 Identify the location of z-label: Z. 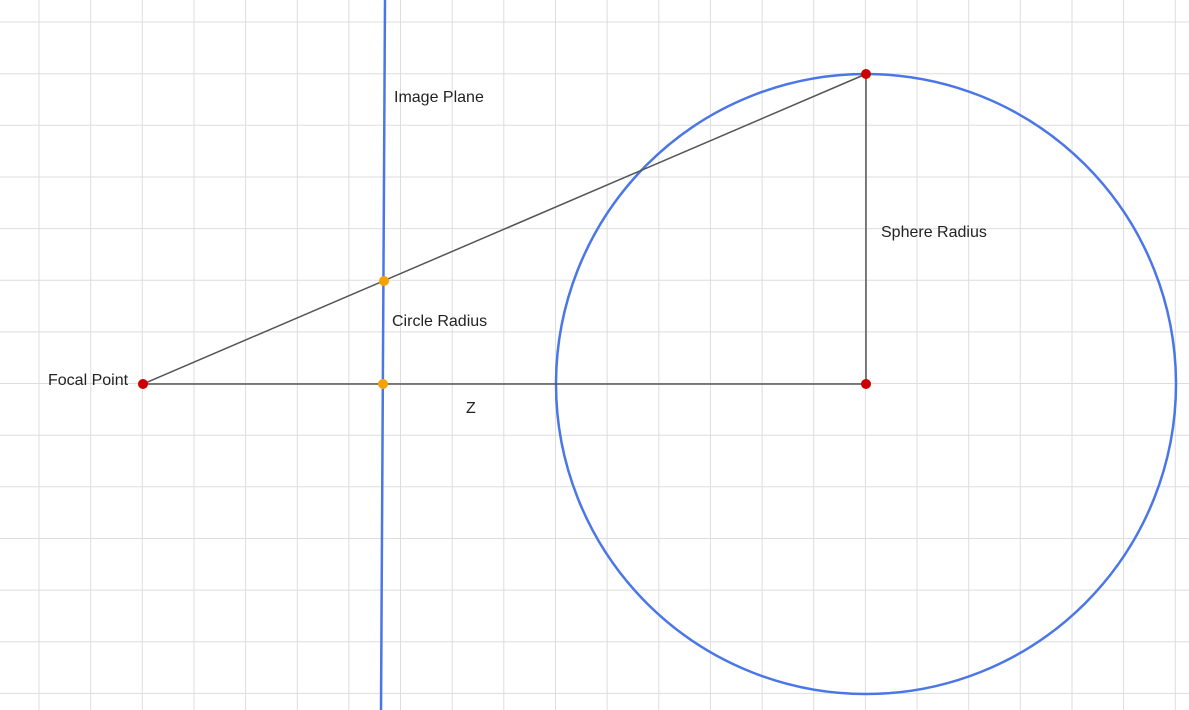
(471, 408).